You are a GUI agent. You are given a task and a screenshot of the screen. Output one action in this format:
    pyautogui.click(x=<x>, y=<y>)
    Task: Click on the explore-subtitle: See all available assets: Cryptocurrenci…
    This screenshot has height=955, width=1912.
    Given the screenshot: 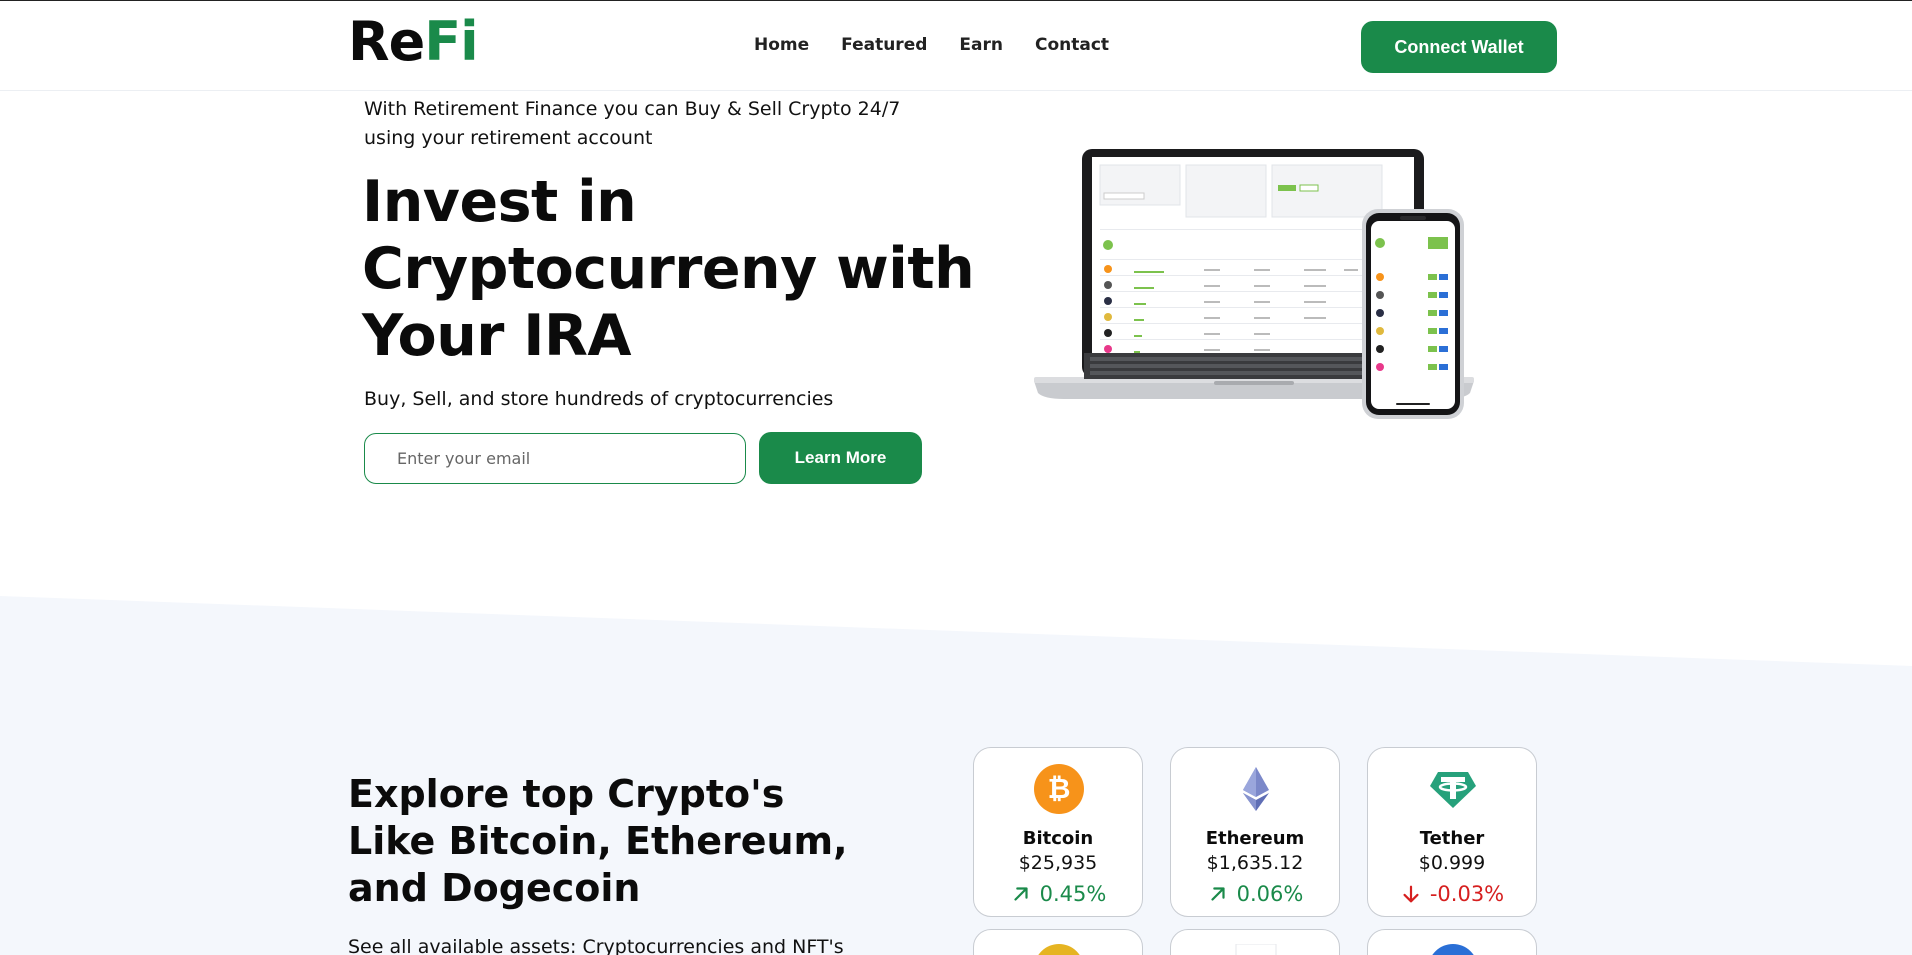 What is the action you would take?
    pyautogui.click(x=596, y=945)
    